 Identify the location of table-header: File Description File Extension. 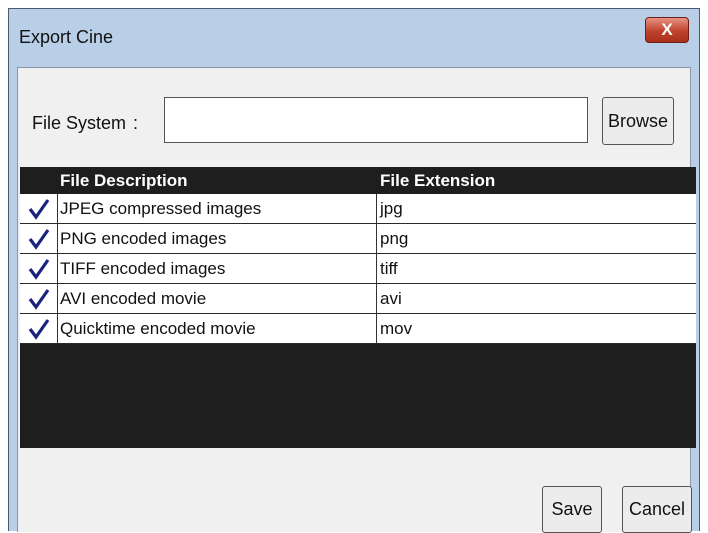
(358, 180).